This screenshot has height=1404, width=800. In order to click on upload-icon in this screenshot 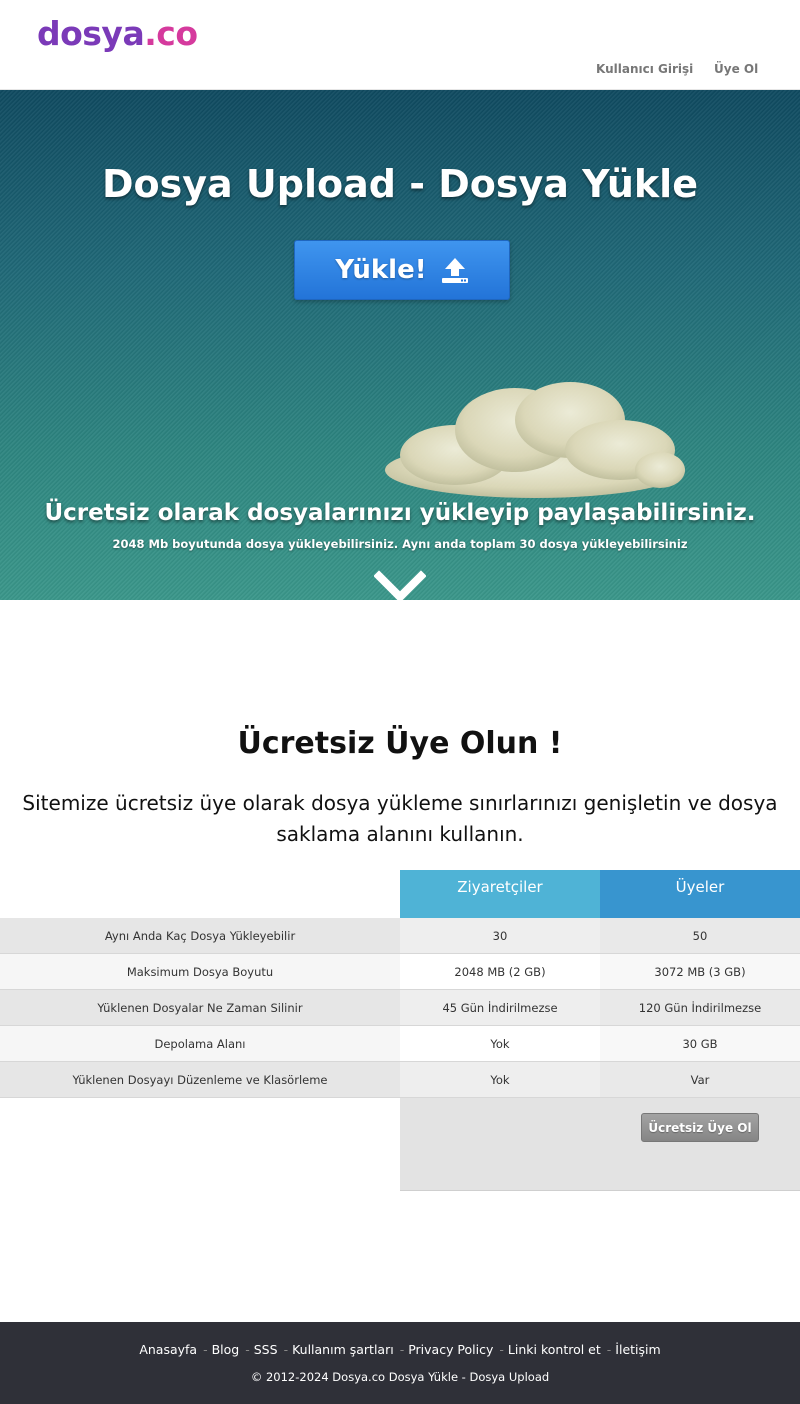, I will do `click(454, 270)`.